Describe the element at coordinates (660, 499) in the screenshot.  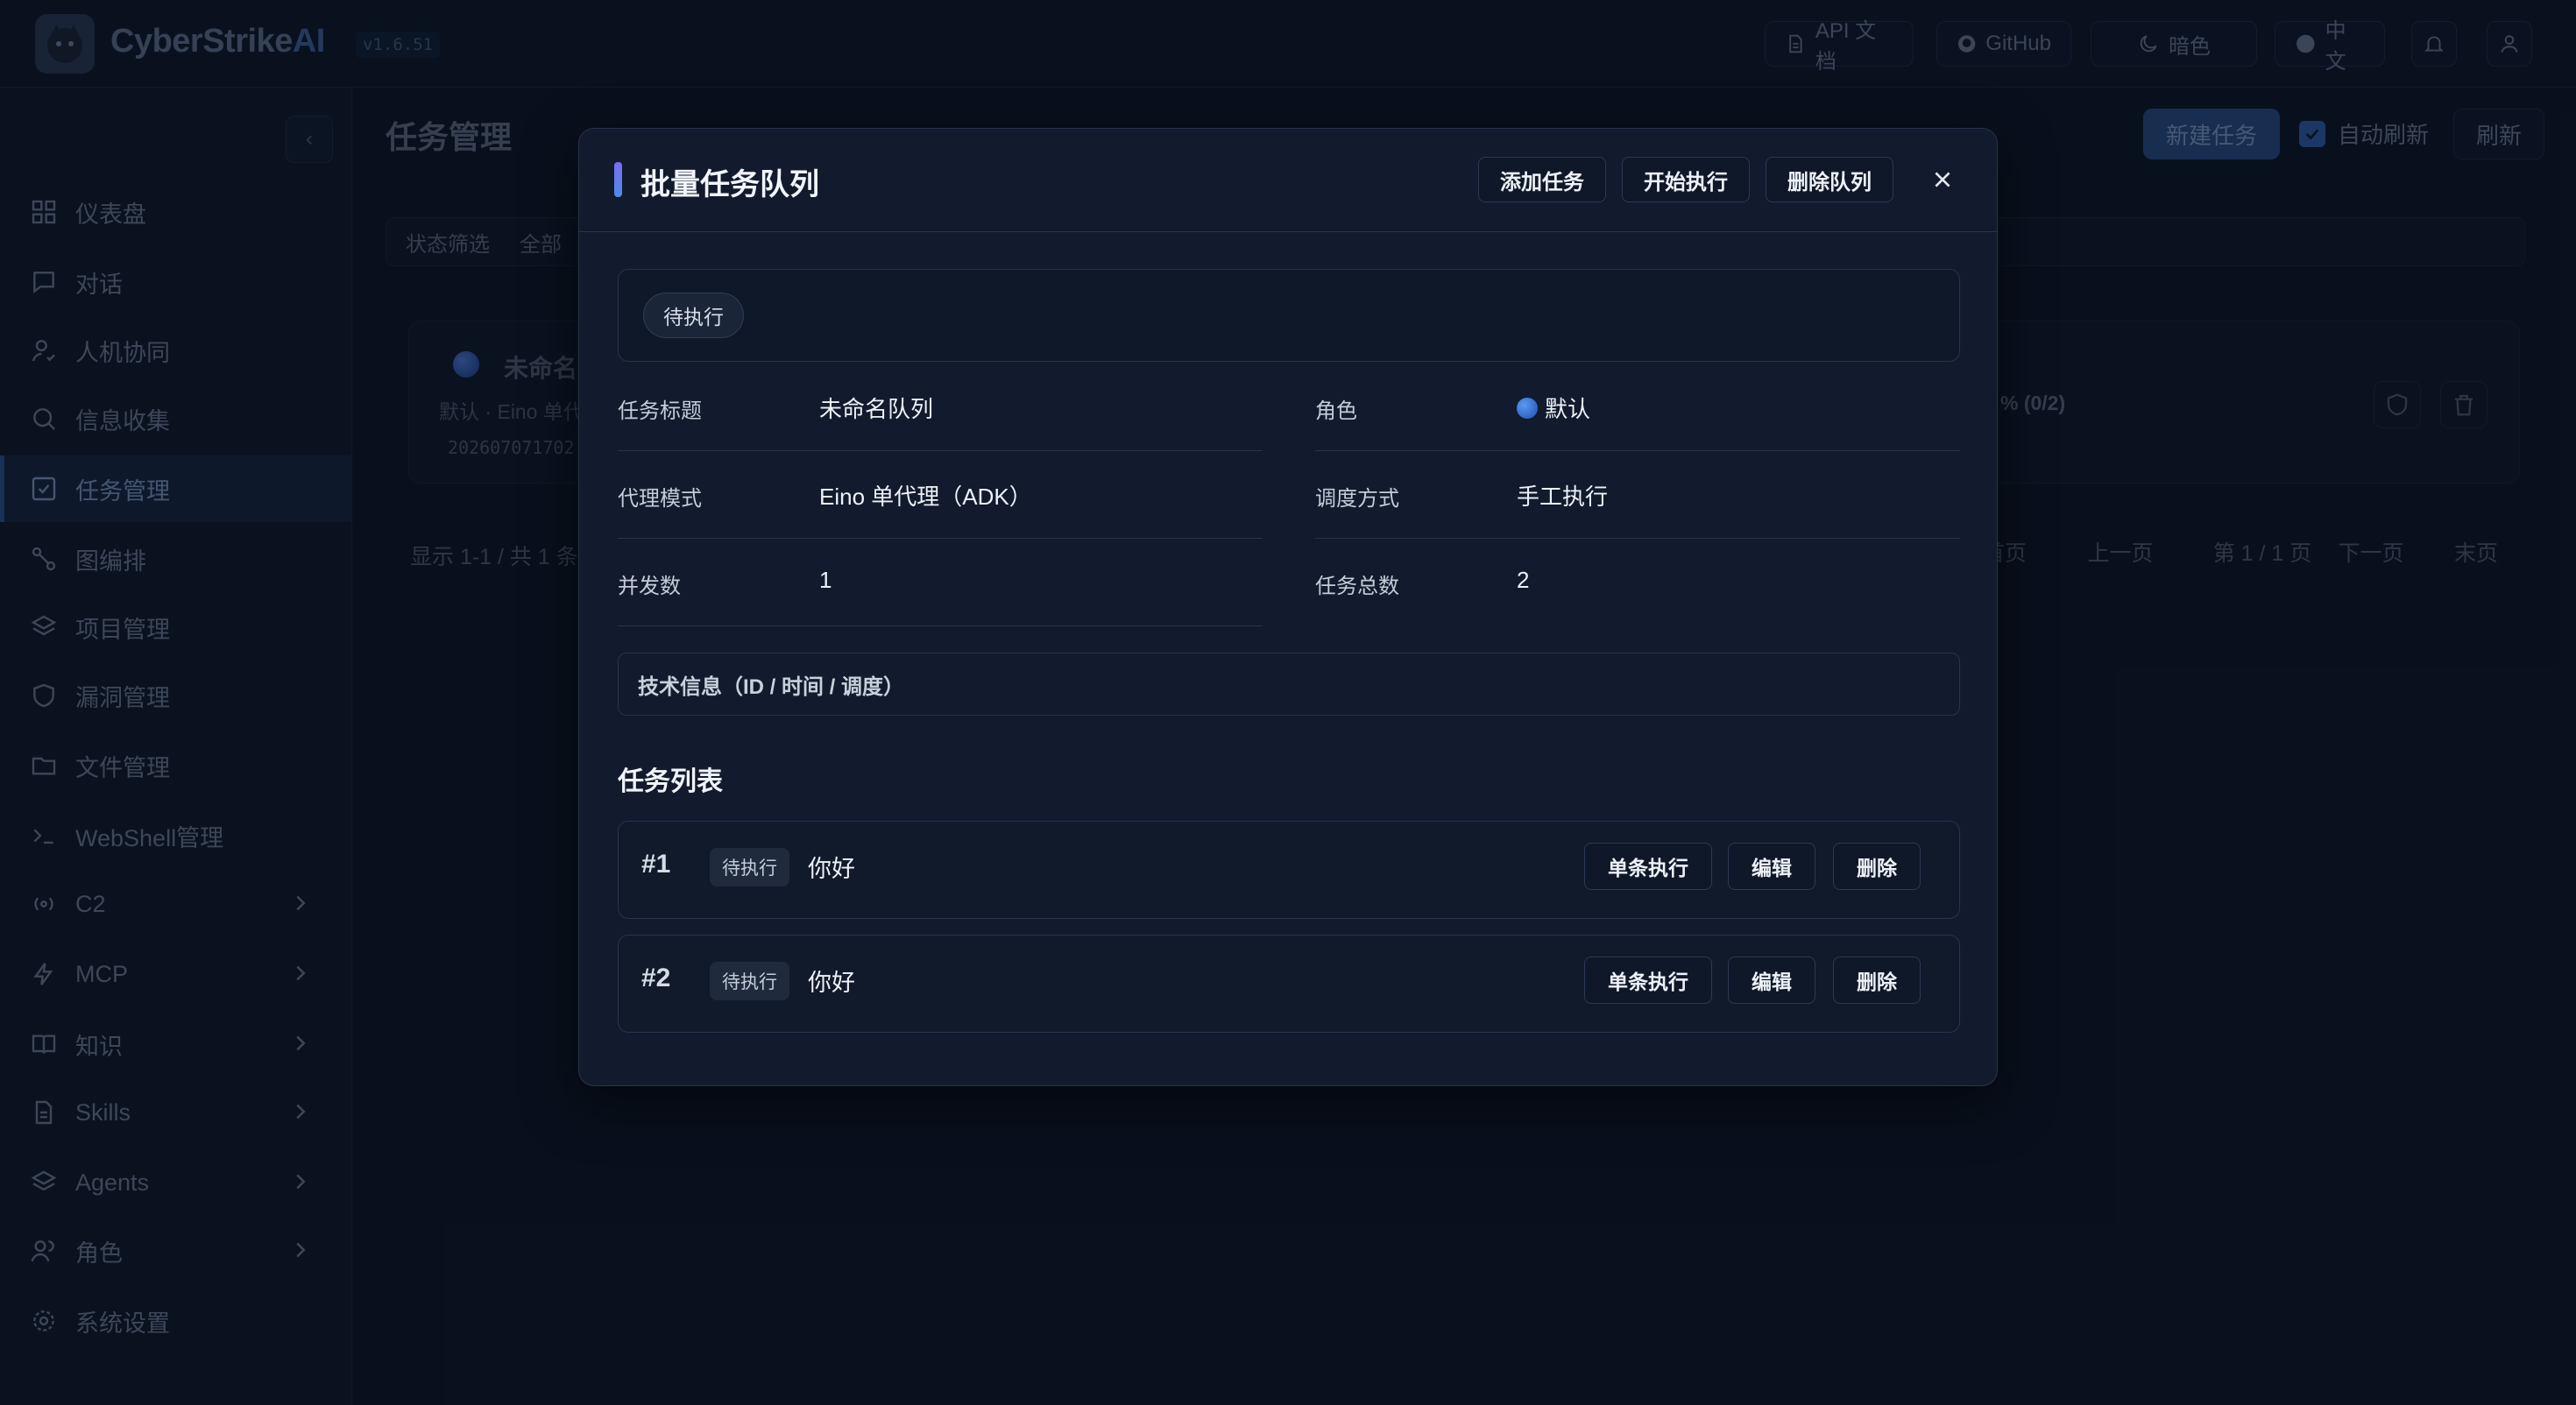
I see `field-label: 代理模式` at that location.